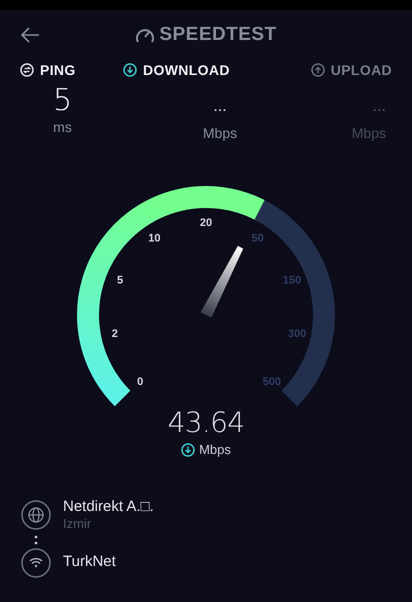 The image size is (412, 602). Describe the element at coordinates (154, 238) in the screenshot. I see `gauge-tick-label: 10` at that location.